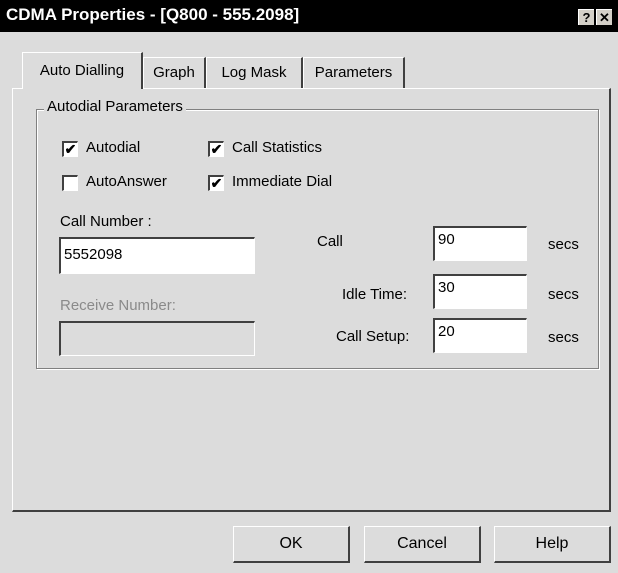 This screenshot has height=573, width=618. What do you see at coordinates (422, 544) in the screenshot?
I see `cancel-button: Cancel` at bounding box center [422, 544].